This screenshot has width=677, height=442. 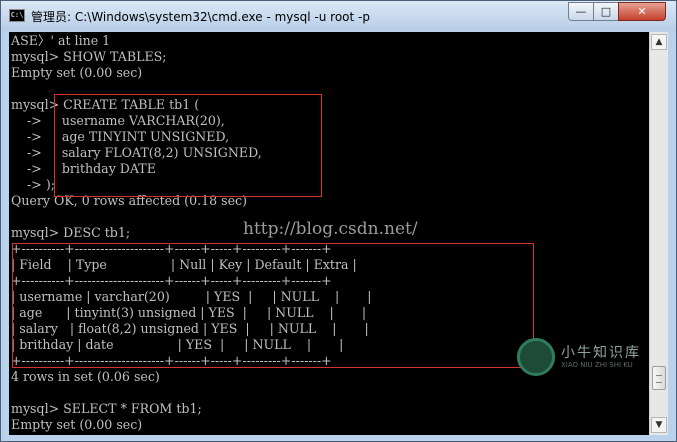 I want to click on watermark-url: http://blog.csdn.net/, so click(x=330, y=229).